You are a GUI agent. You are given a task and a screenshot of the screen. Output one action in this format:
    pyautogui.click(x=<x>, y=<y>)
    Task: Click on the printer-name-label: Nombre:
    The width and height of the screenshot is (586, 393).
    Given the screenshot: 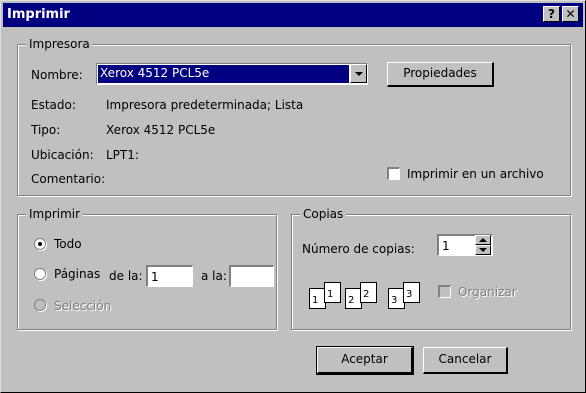 What is the action you would take?
    pyautogui.click(x=57, y=75)
    